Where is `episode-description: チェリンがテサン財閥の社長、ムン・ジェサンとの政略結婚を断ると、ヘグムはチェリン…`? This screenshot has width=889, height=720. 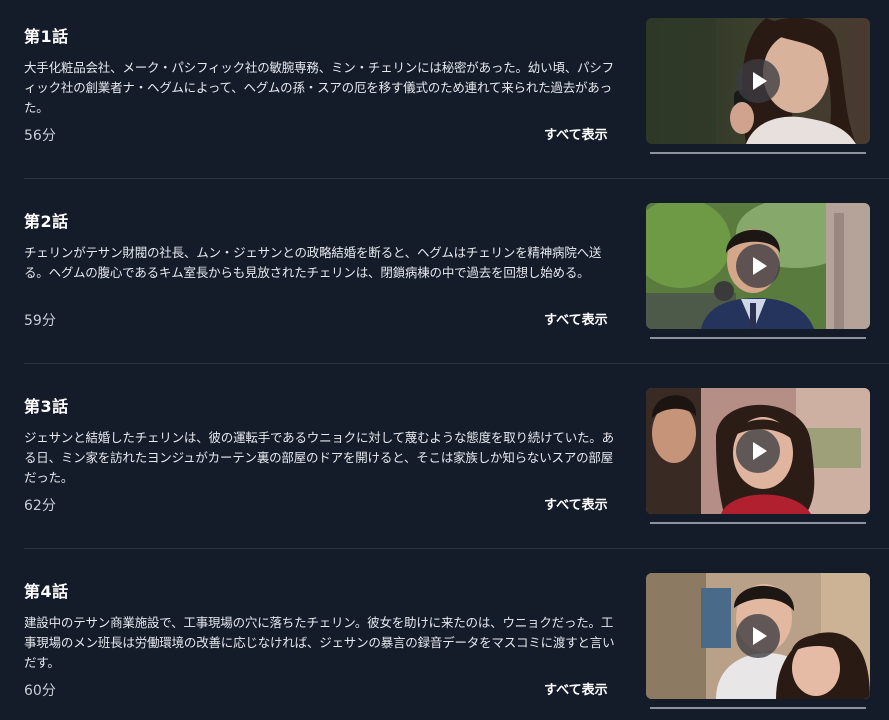 episode-description: チェリンがテサン財閥の社長、ムン・ジェサンとの政略結婚を断ると、ヘグムはチェリン… is located at coordinates (313, 262).